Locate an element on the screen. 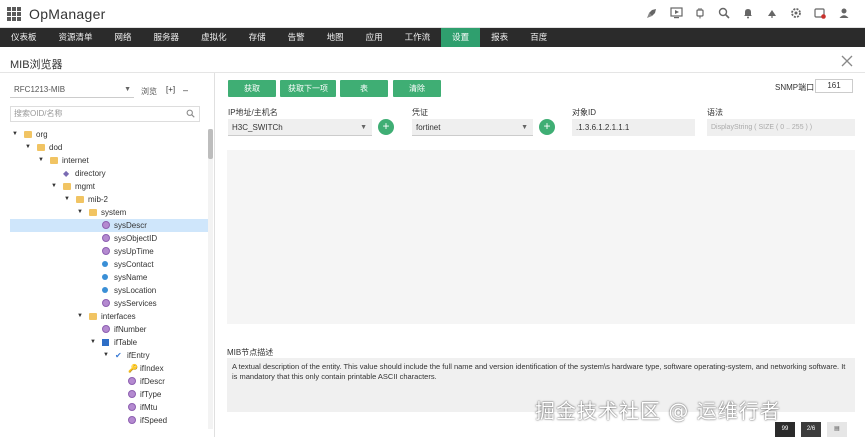  corner-widget-a: 99 is located at coordinates (785, 429).